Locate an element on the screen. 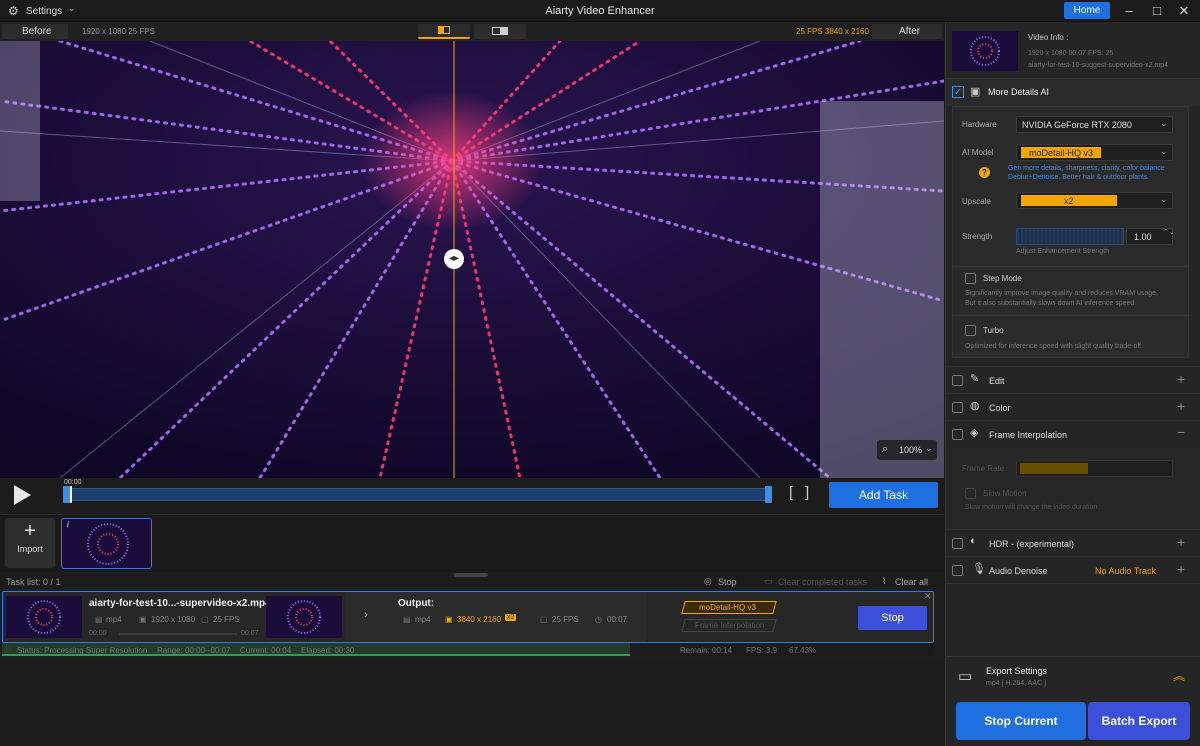 The height and width of the screenshot is (746, 1200). add-task-button: Add Task is located at coordinates (883, 495).